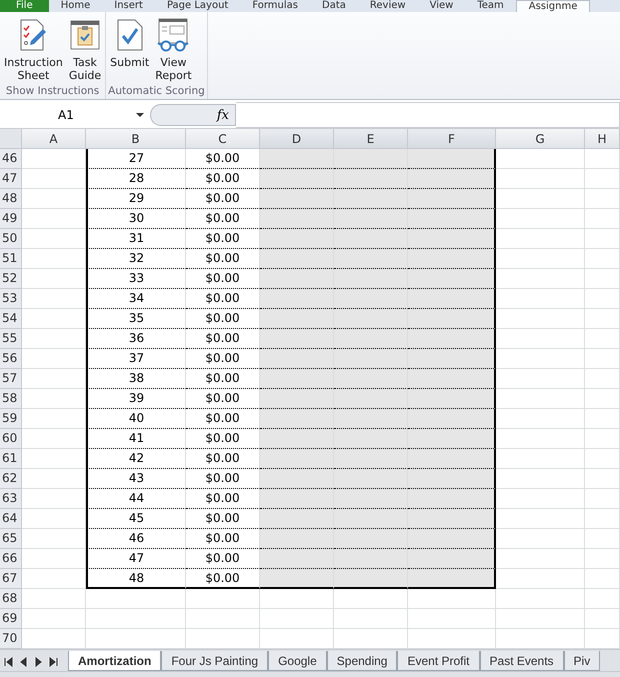 The height and width of the screenshot is (677, 620). What do you see at coordinates (602, 139) in the screenshot?
I see `column-header: H` at bounding box center [602, 139].